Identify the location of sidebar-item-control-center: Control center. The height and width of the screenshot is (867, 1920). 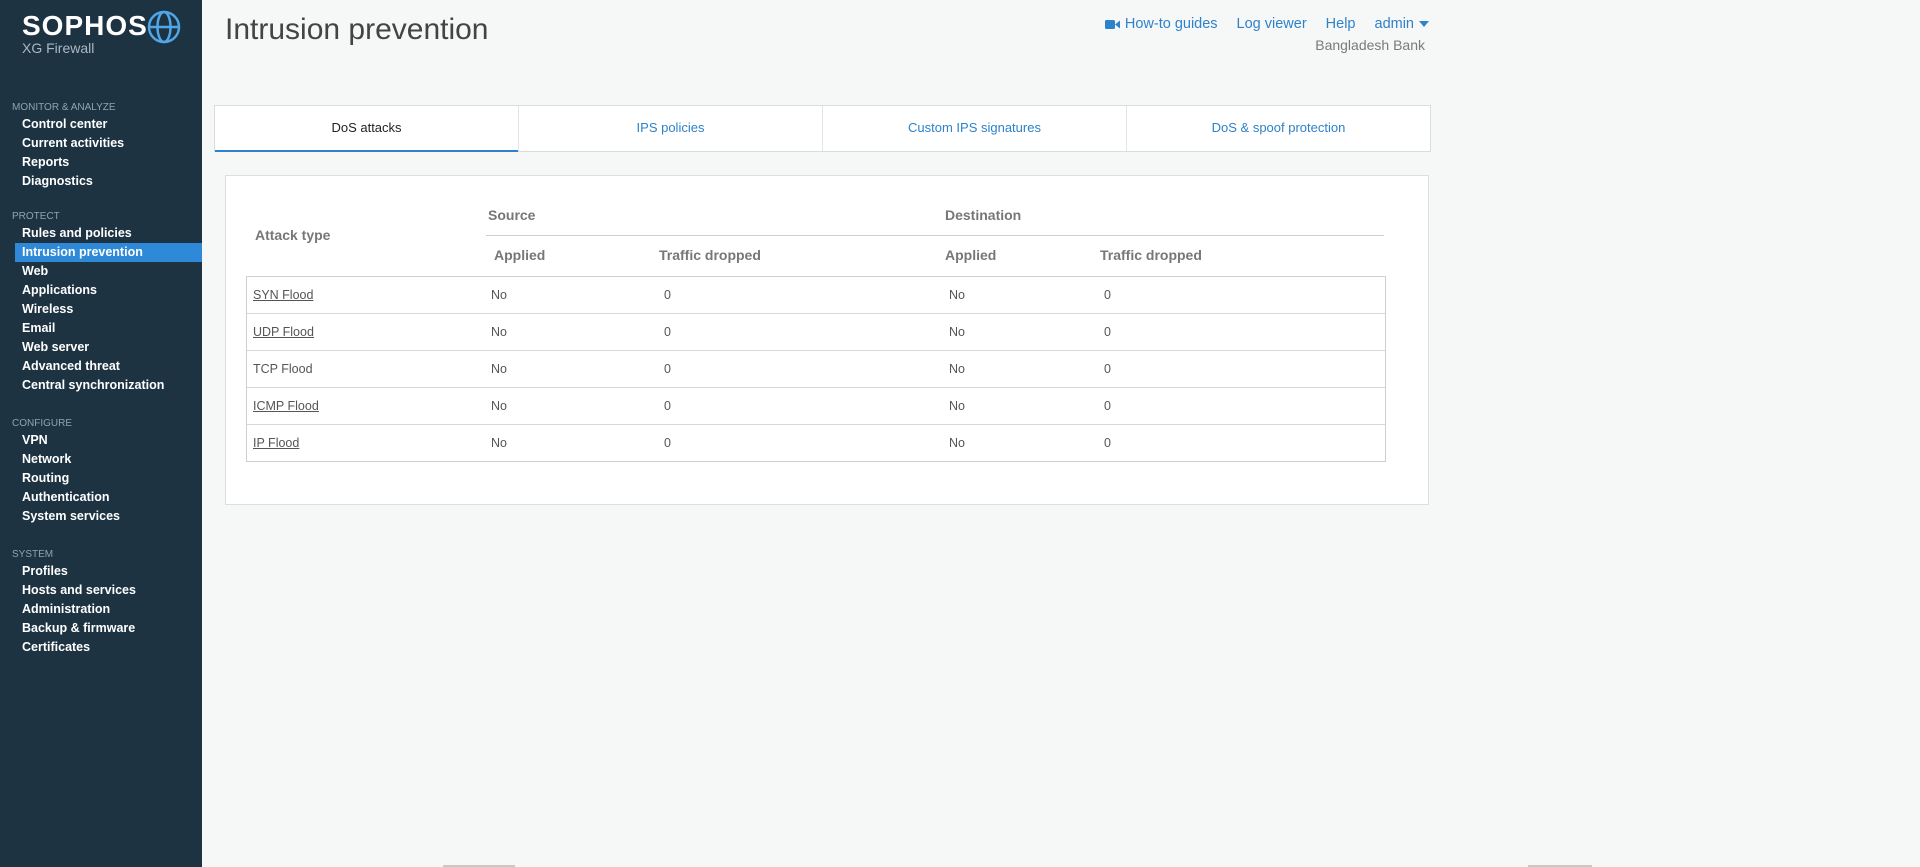
(101, 124).